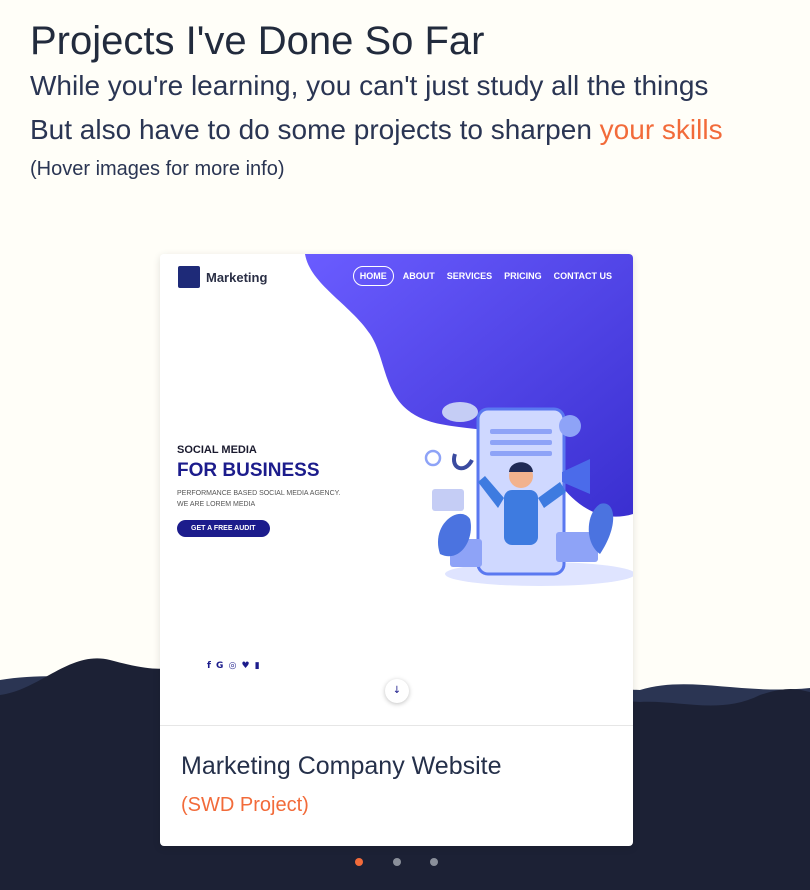  I want to click on preview-social-icons: f G ◎ ♥ ▮, so click(234, 666).